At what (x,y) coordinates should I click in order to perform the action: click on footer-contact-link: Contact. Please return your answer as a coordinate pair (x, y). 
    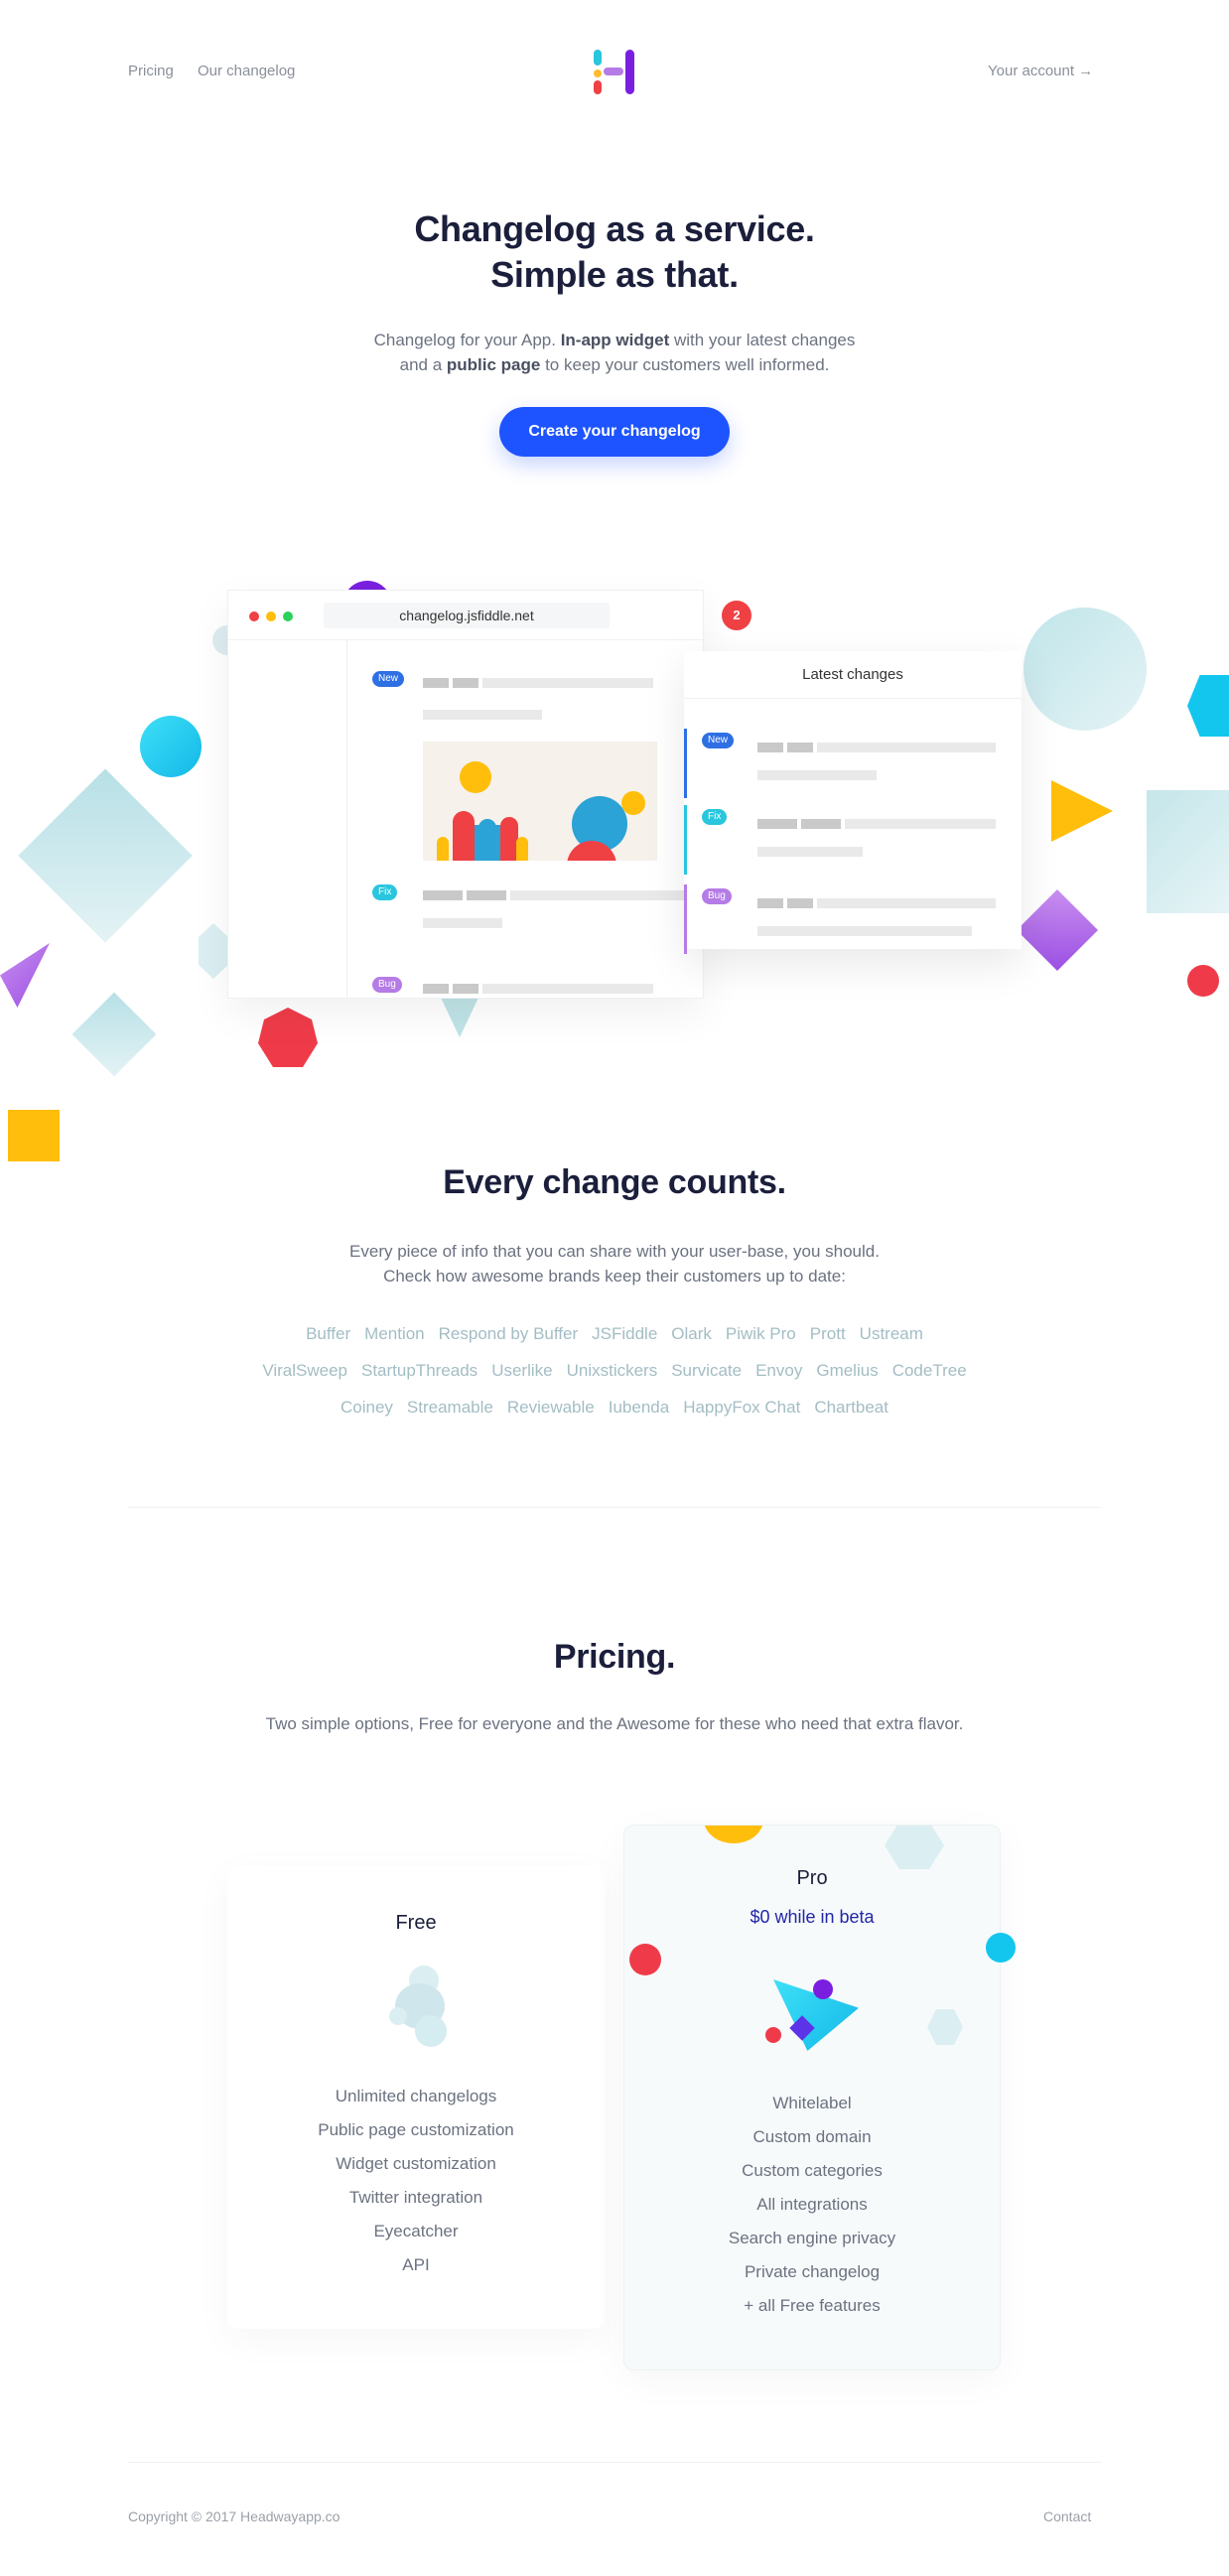
    Looking at the image, I should click on (1067, 2516).